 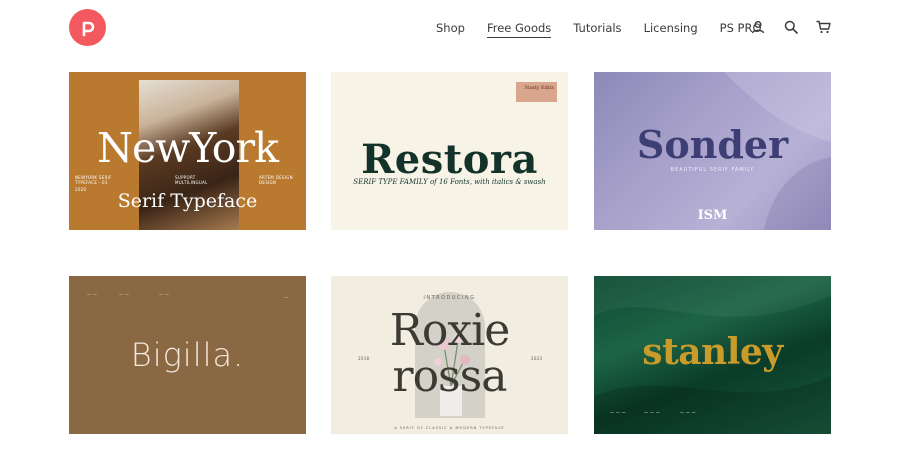 What do you see at coordinates (792, 27) in the screenshot?
I see `search-icon` at bounding box center [792, 27].